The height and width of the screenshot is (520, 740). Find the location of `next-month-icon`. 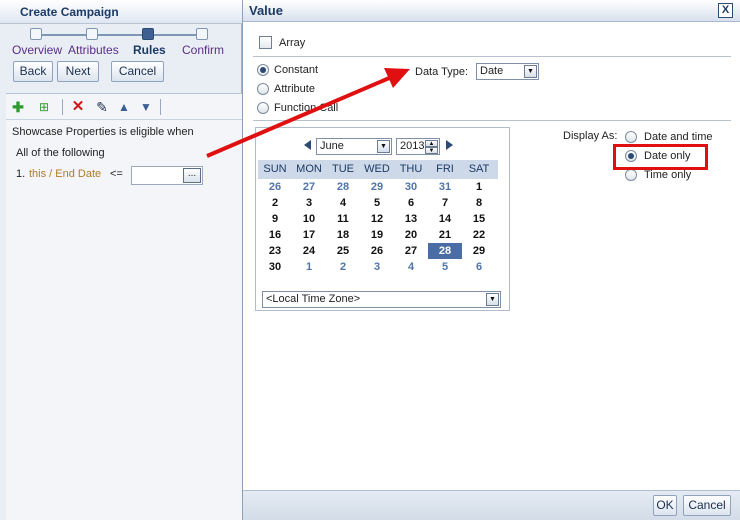

next-month-icon is located at coordinates (449, 145).